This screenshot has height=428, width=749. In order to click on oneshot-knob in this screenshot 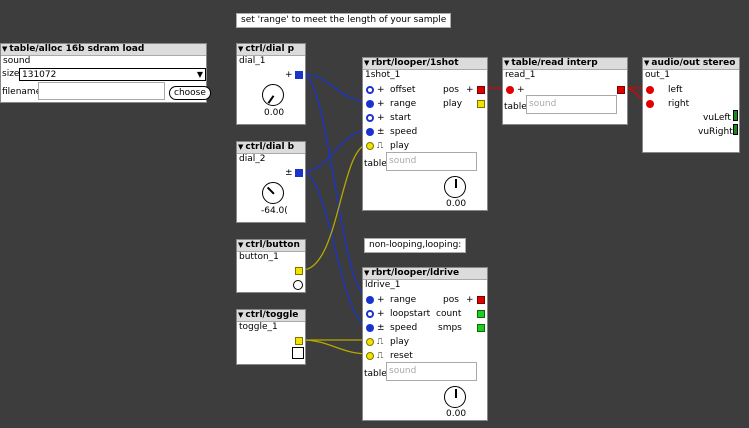, I will do `click(455, 187)`.